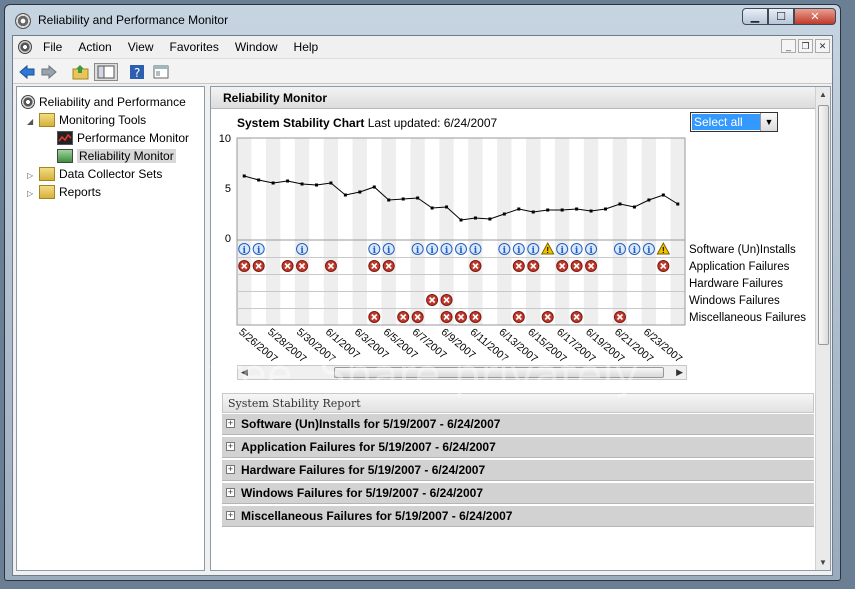 The width and height of the screenshot is (855, 589). What do you see at coordinates (823, 562) in the screenshot?
I see `scroll-down-icon: ▼` at bounding box center [823, 562].